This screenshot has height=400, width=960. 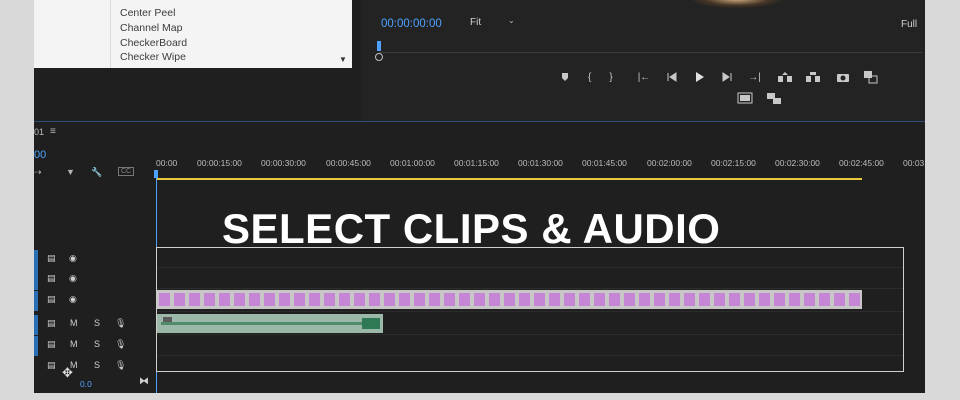 I want to click on step-forward-icon, so click(x=727, y=77).